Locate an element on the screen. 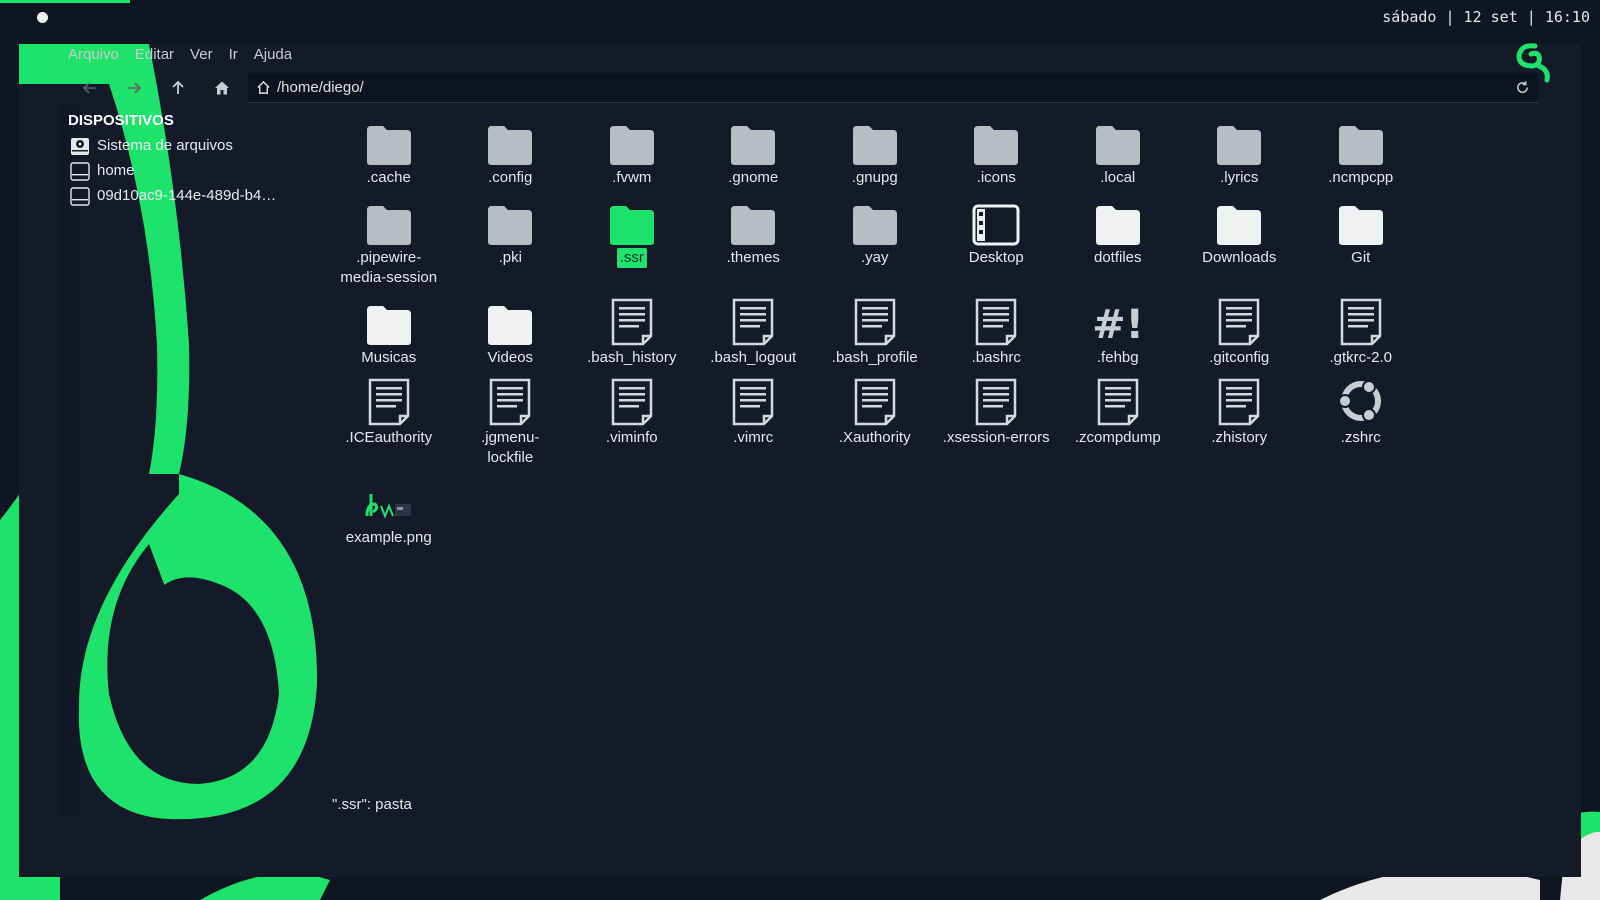  forward-button is located at coordinates (134, 88).